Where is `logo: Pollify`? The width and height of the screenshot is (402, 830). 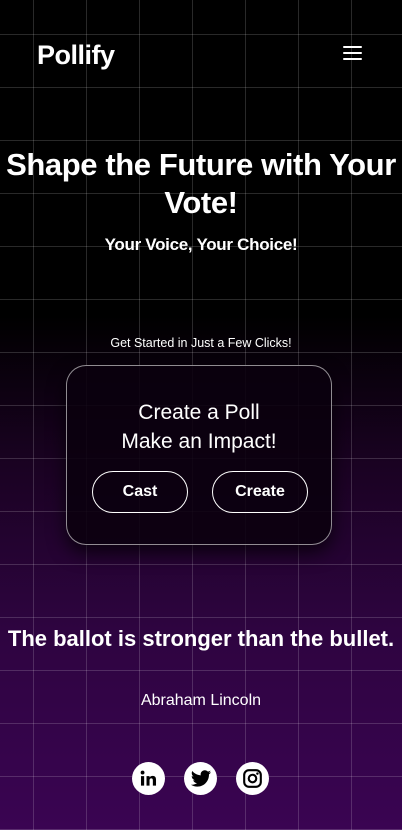 logo: Pollify is located at coordinates (76, 55).